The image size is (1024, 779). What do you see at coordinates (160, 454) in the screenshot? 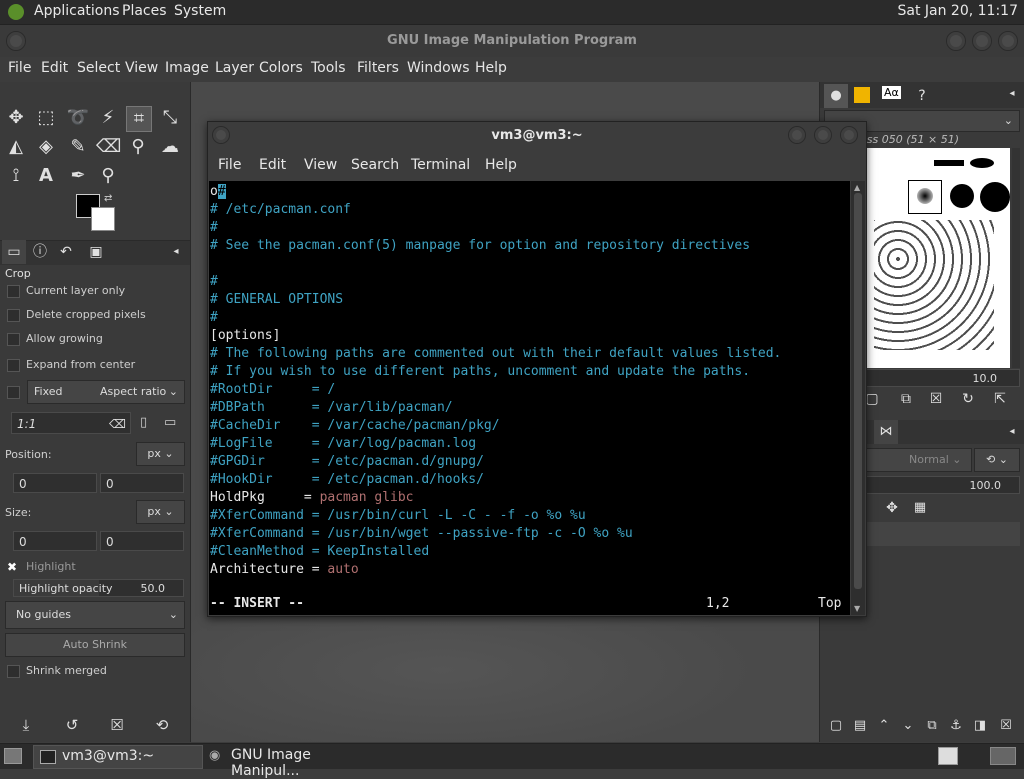
I see `position-unit-dropdown: px ⌄` at bounding box center [160, 454].